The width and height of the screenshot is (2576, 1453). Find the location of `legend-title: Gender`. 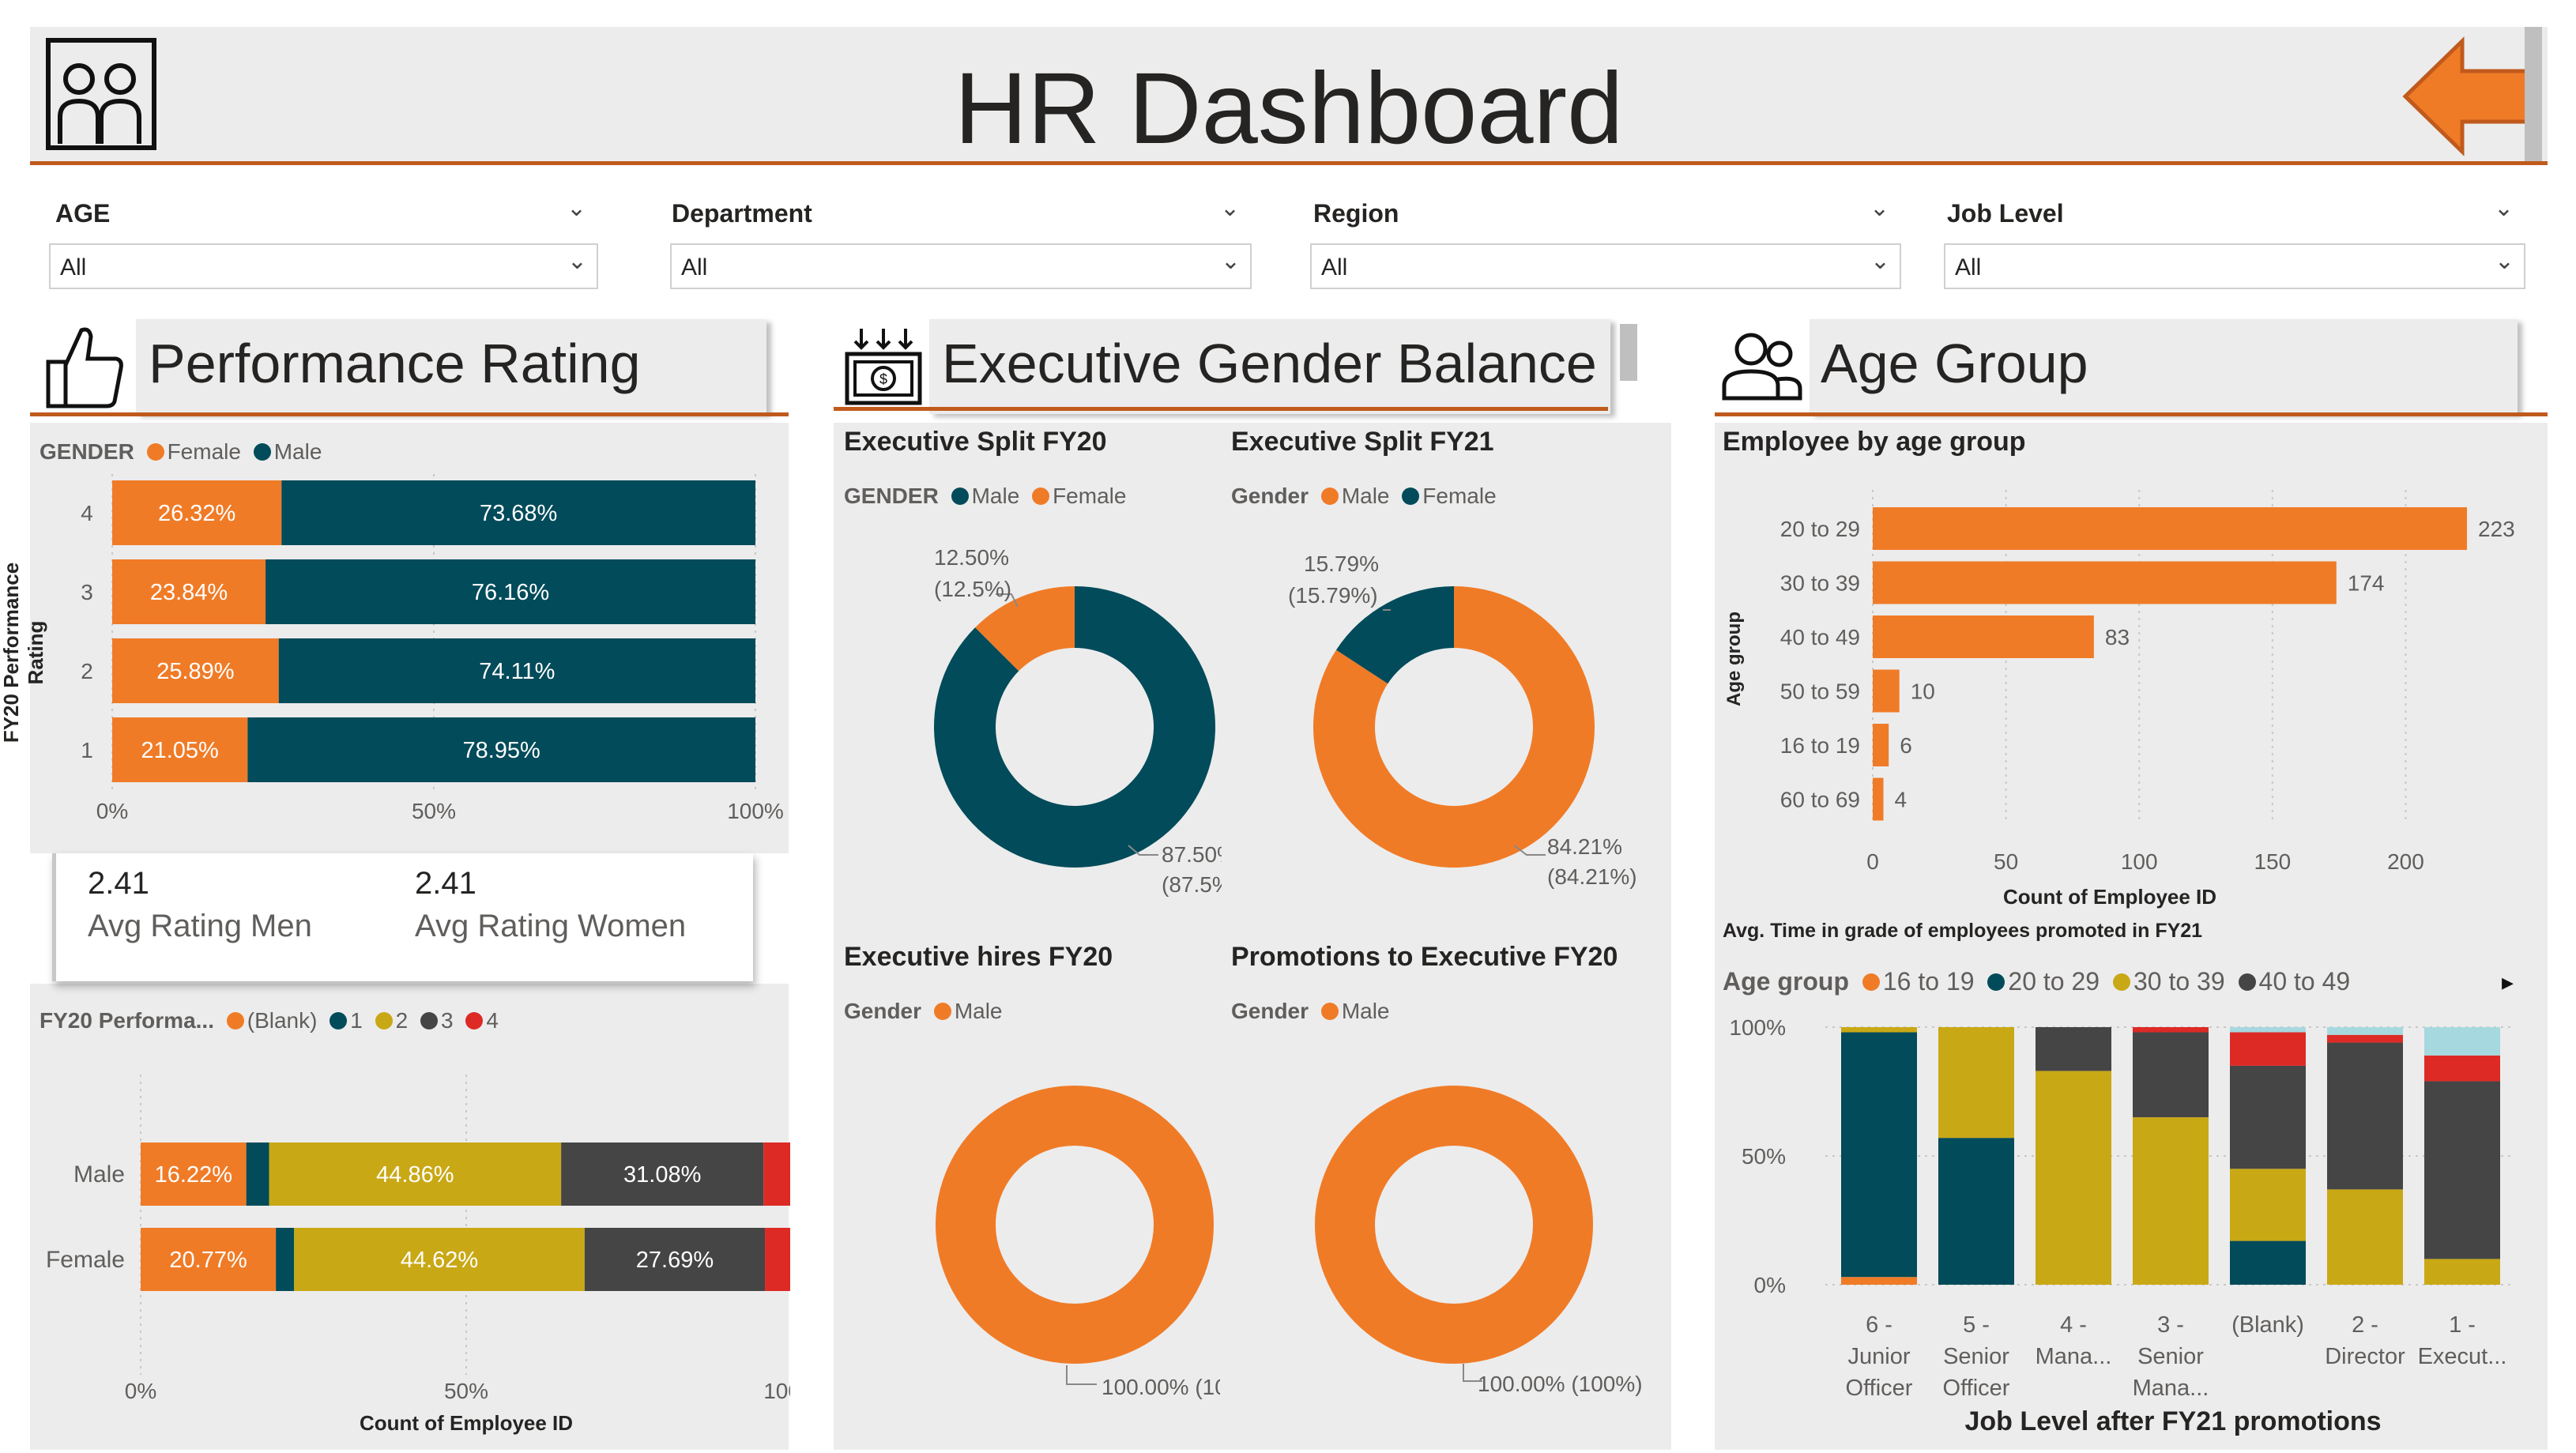

legend-title: Gender is located at coordinates (883, 1011).